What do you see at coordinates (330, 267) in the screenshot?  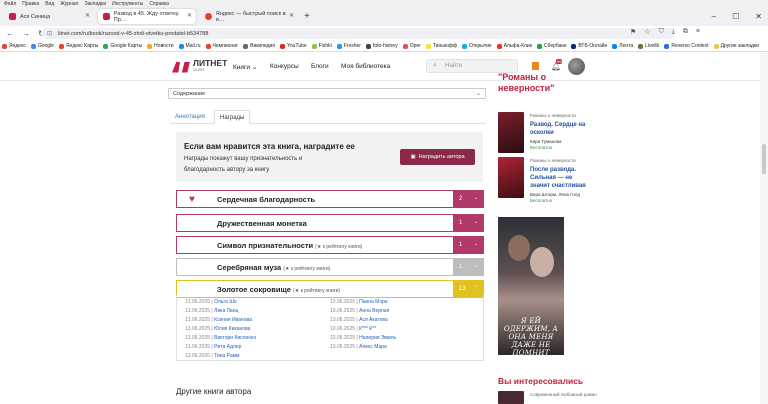 I see `reward-row: Серебряная муза (★ к рейтингу книги) 1 ⌄` at bounding box center [330, 267].